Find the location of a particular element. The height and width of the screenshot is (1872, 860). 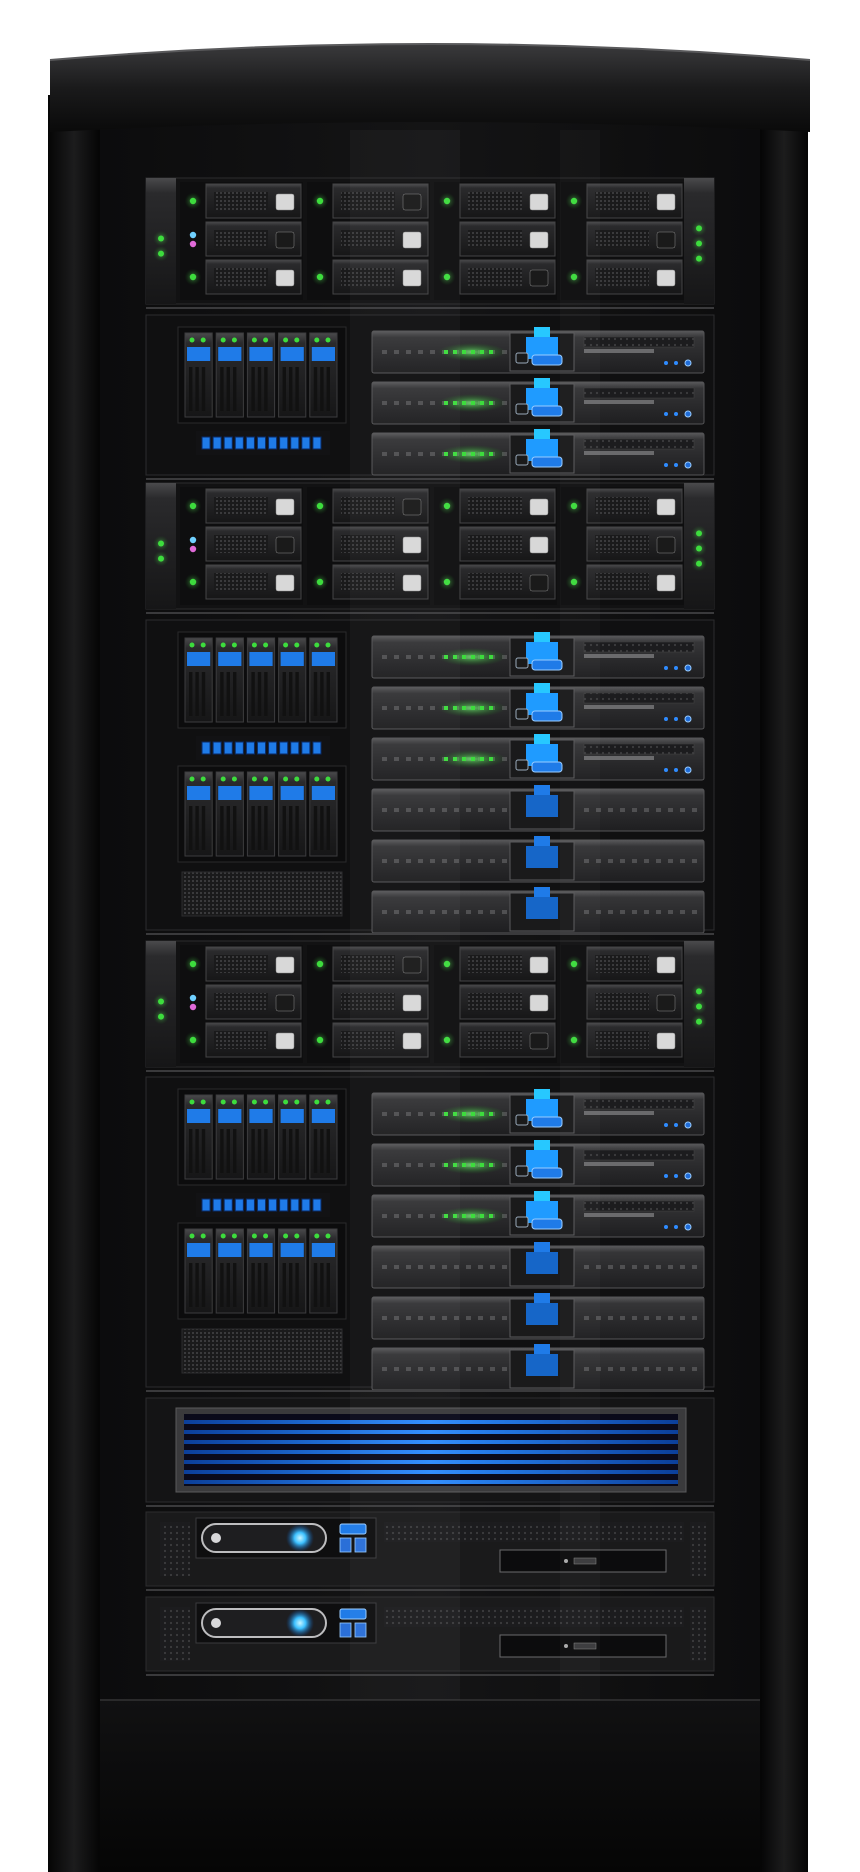

blade-handle is located at coordinates (542, 1365).